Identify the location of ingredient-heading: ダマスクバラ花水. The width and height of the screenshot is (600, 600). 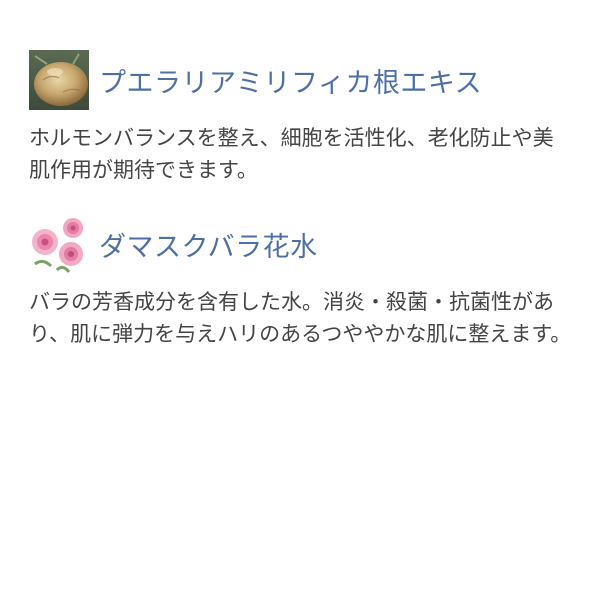
(208, 247).